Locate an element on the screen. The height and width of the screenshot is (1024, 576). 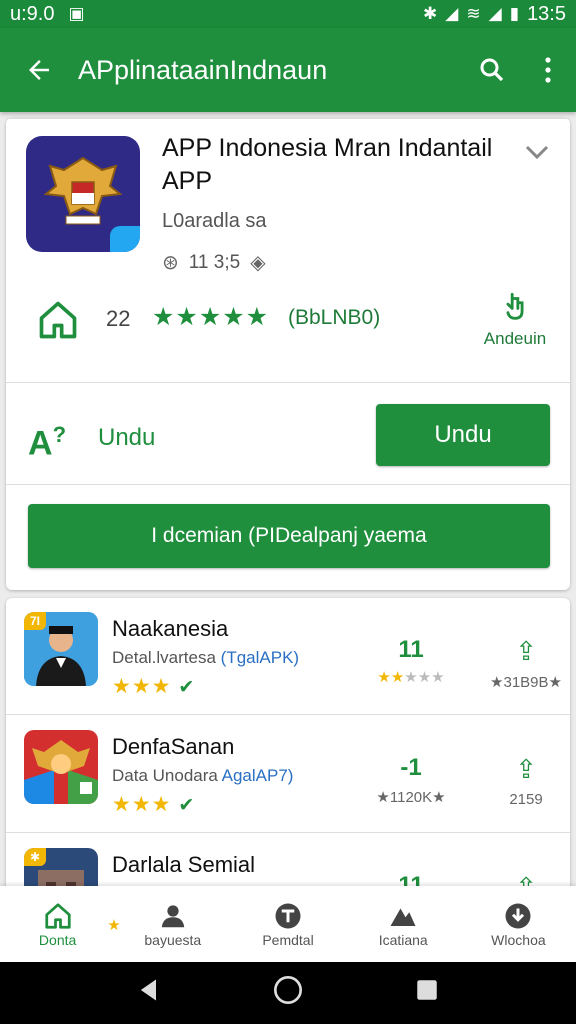
system-home-button is located at coordinates (288, 993).